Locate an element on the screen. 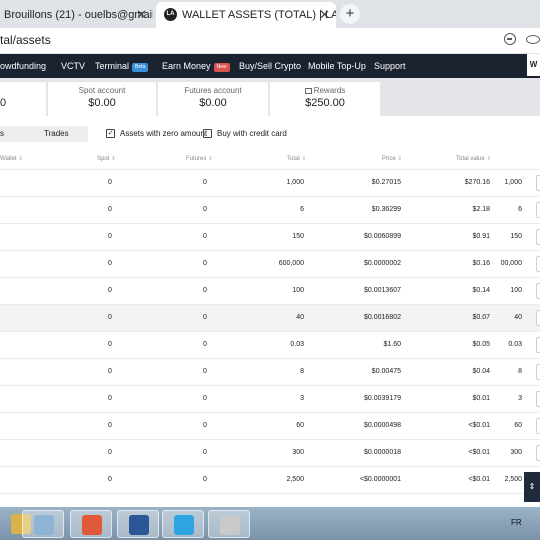  cell-price: $0.00475 is located at coordinates (386, 371).